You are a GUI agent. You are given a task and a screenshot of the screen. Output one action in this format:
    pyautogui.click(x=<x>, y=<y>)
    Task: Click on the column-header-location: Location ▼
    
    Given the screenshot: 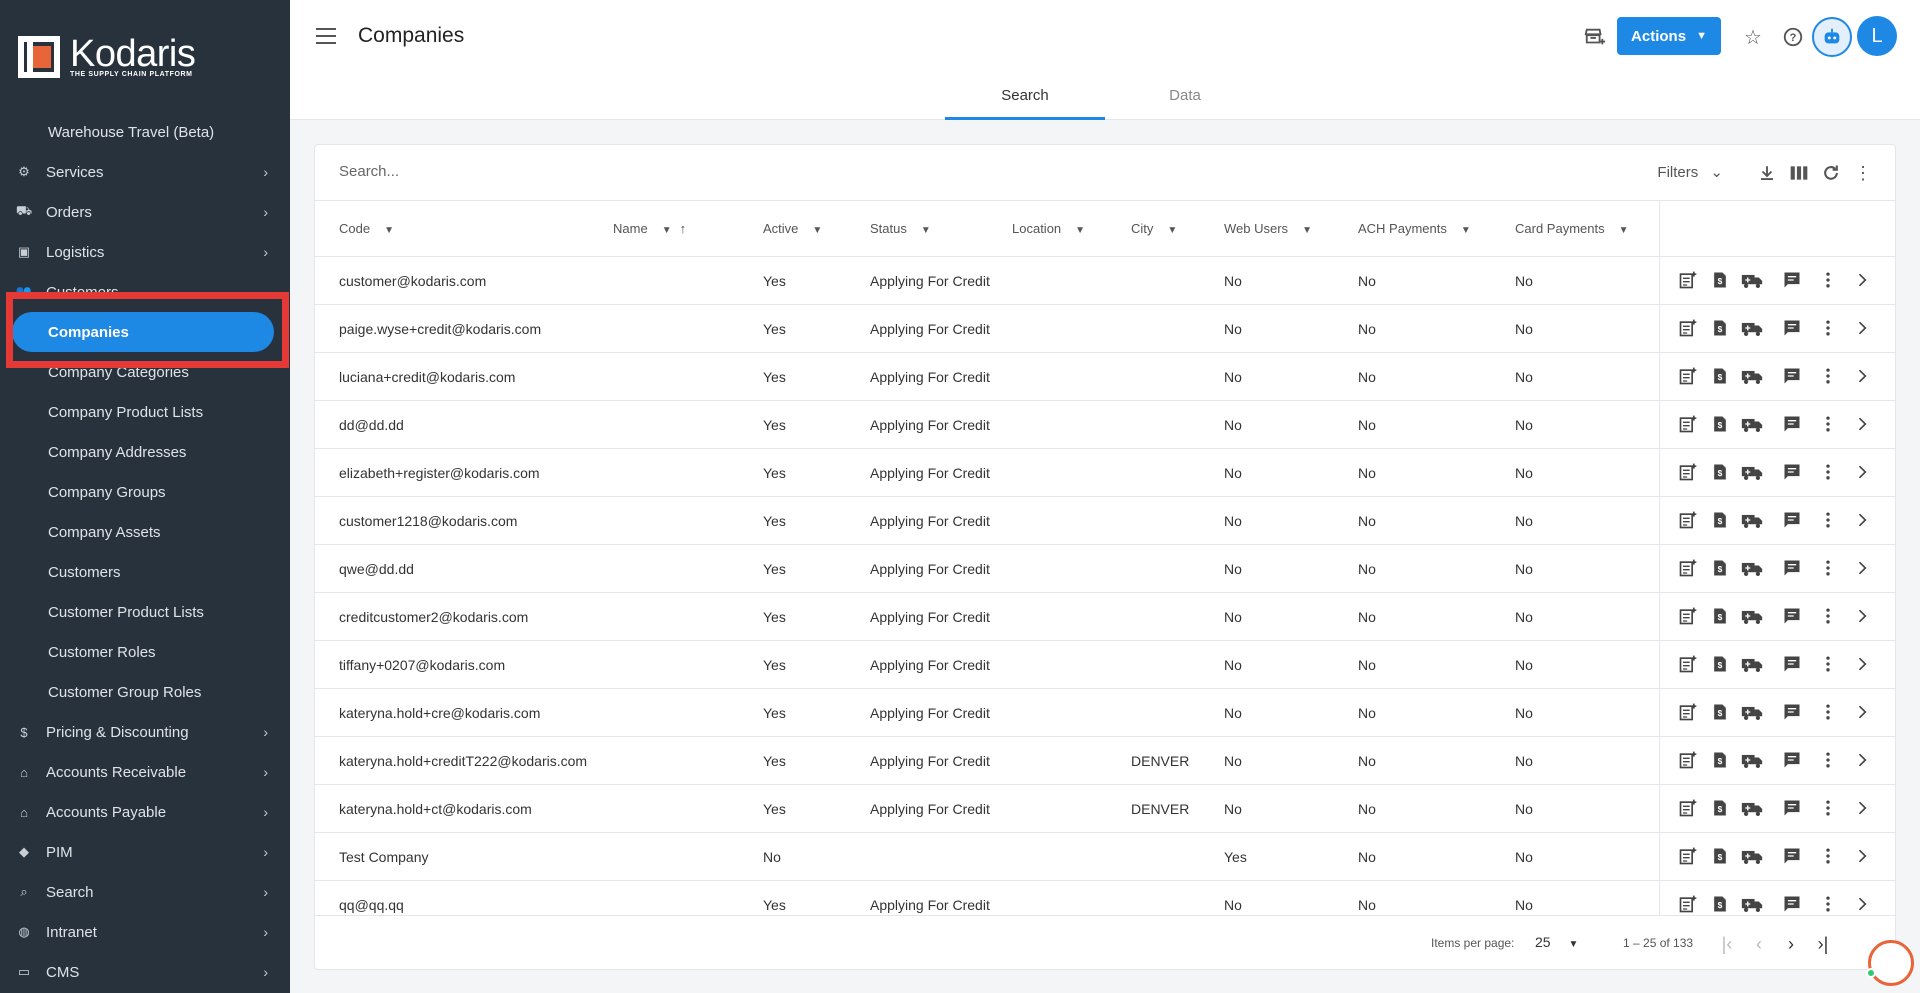 What is the action you would take?
    pyautogui.click(x=1048, y=228)
    